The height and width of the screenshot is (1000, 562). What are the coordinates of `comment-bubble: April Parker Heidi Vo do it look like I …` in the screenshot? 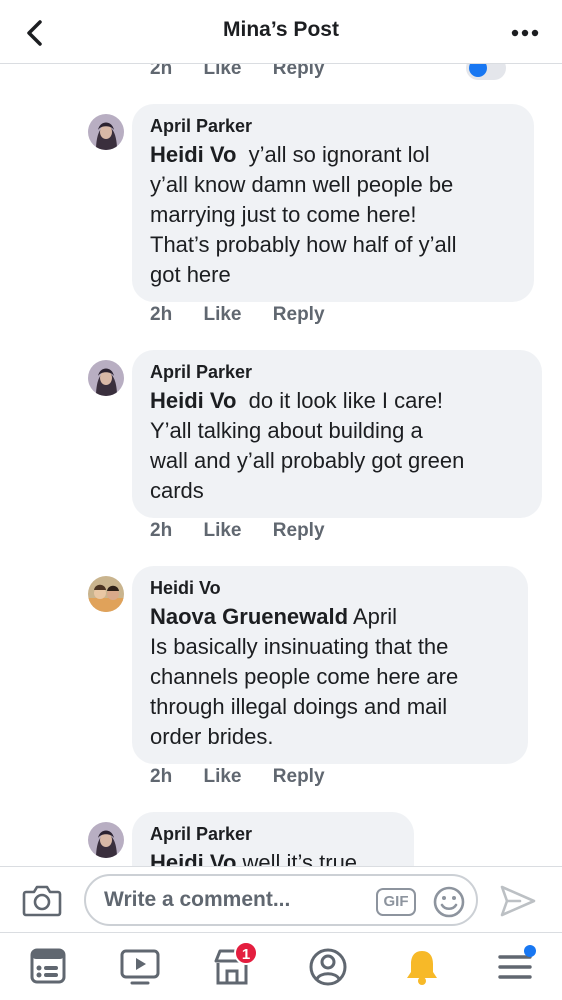 It's located at (337, 434).